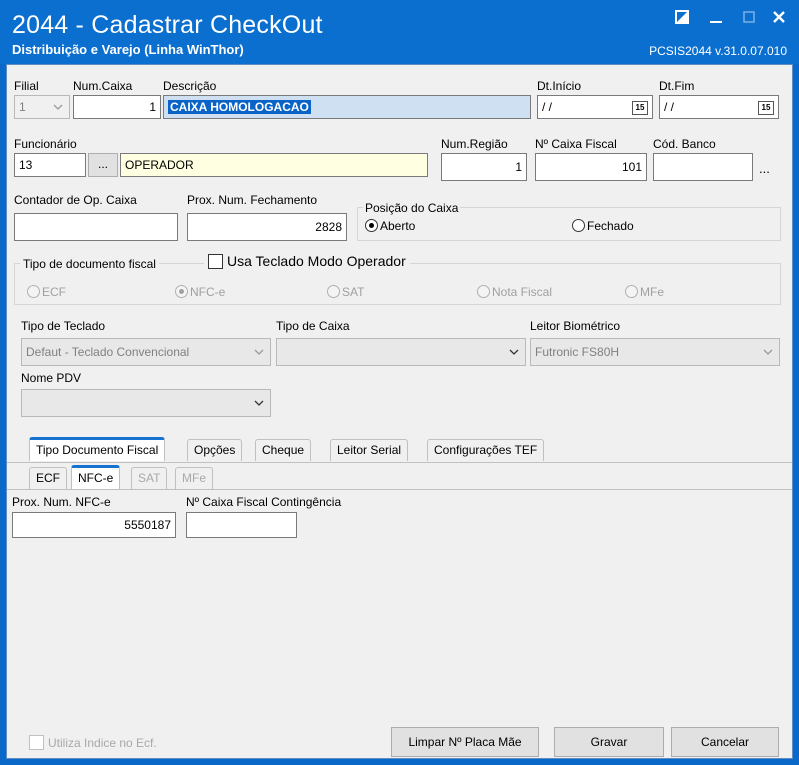 The height and width of the screenshot is (765, 799). What do you see at coordinates (610, 226) in the screenshot?
I see `fechado-label: Fechado` at bounding box center [610, 226].